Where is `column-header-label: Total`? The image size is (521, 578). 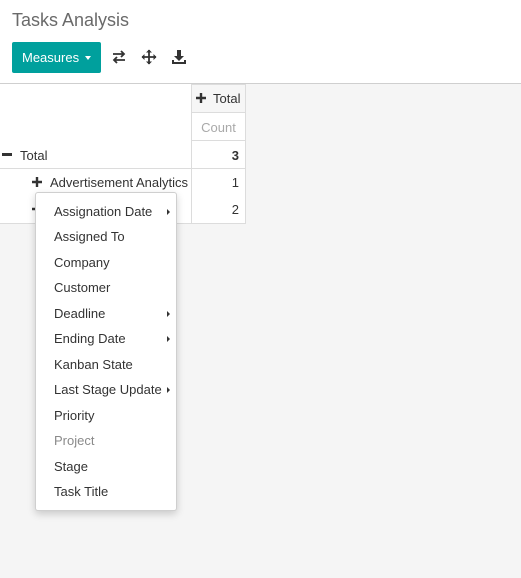 column-header-label: Total is located at coordinates (227, 98).